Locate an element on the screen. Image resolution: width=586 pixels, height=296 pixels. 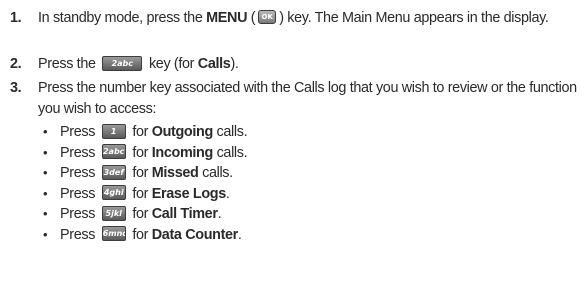
list-item: • Press 2abc for Incoming calls. is located at coordinates (310, 153).